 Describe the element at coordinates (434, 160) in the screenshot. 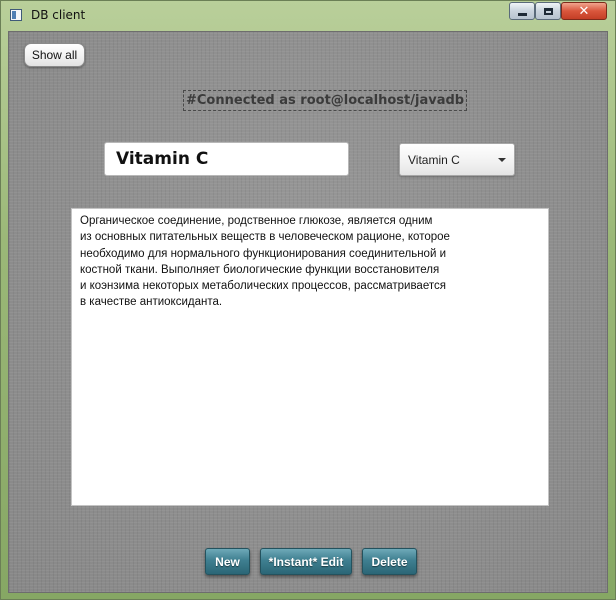

I see `selector-value: Vitamin C` at that location.